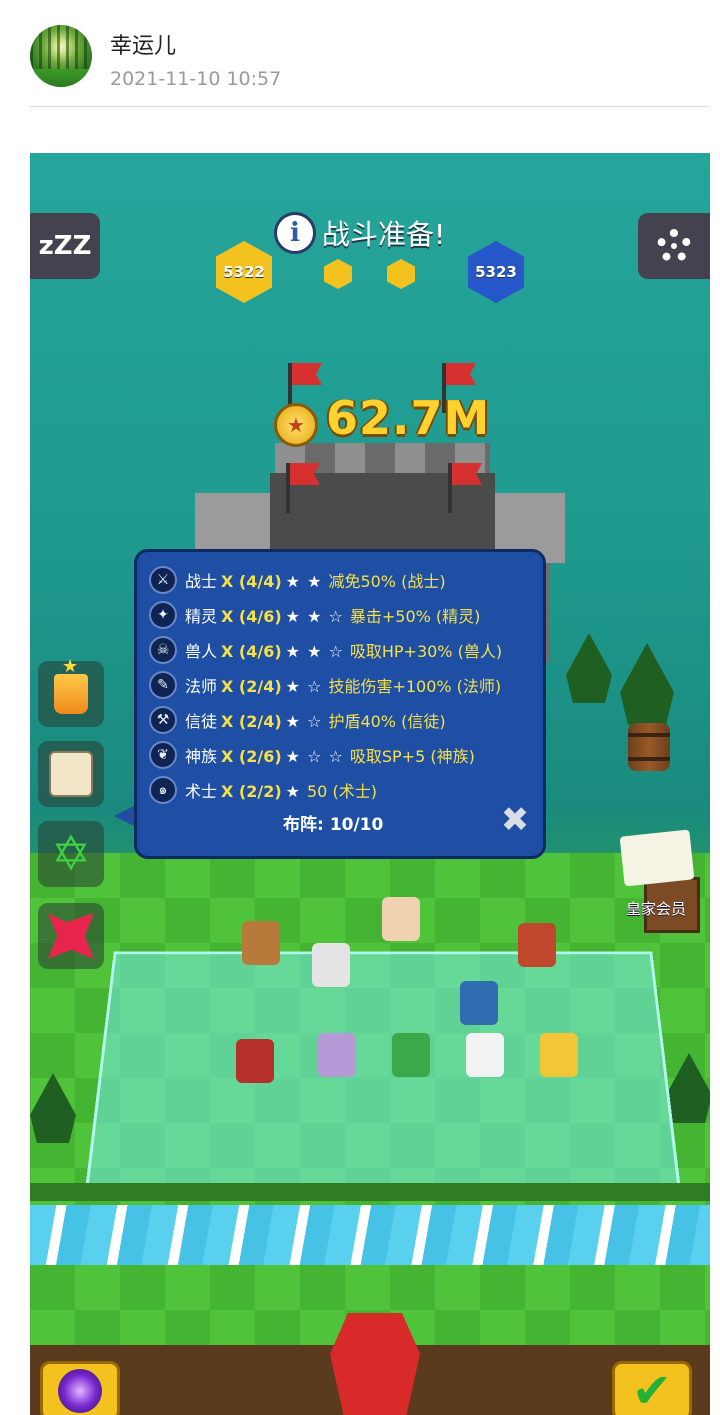 The image size is (720, 1415). I want to click on quest-button, so click(71, 774).